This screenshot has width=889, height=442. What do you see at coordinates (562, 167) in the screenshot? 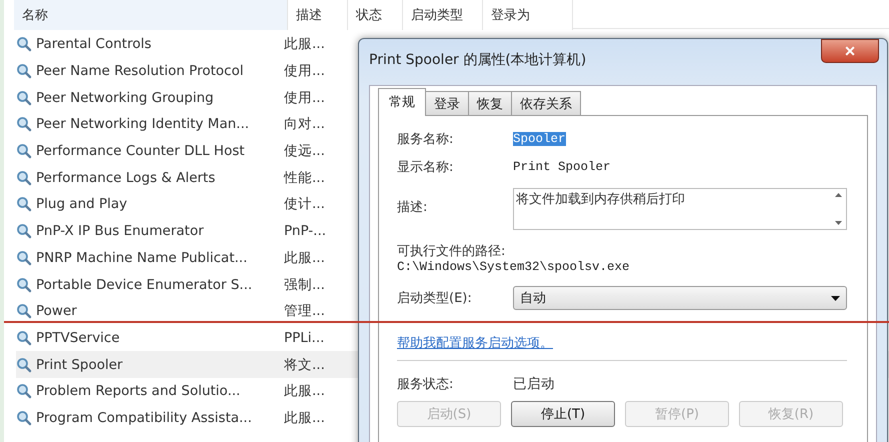
I see `display-name-value: Print Spooler` at bounding box center [562, 167].